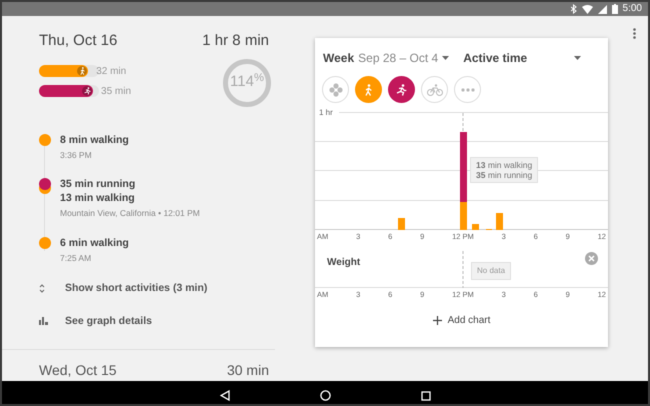 The image size is (650, 406). What do you see at coordinates (504, 170) in the screenshot?
I see `chart-tooltip: 13 min walking 35 min running` at bounding box center [504, 170].